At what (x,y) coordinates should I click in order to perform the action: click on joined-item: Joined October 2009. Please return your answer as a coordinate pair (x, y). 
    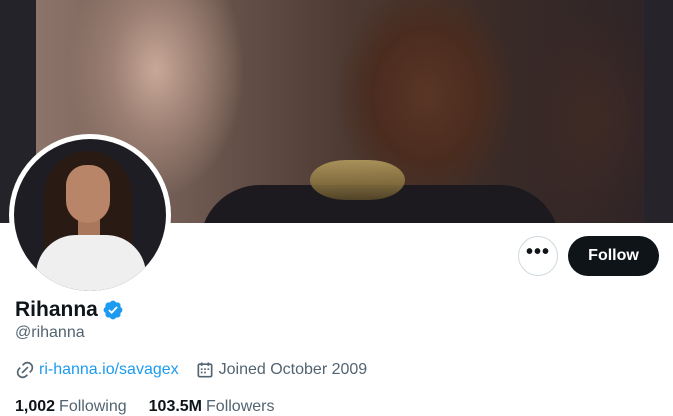
    Looking at the image, I should click on (281, 370).